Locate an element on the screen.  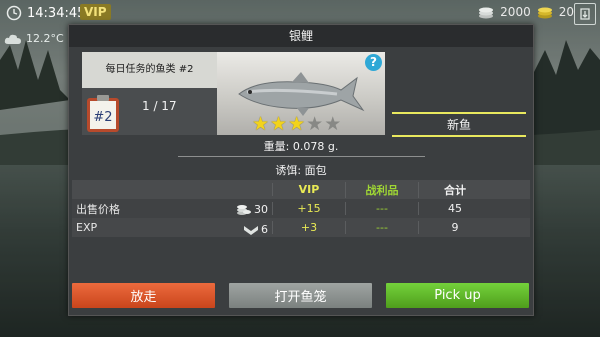
row-total: 9 is located at coordinates (454, 227).